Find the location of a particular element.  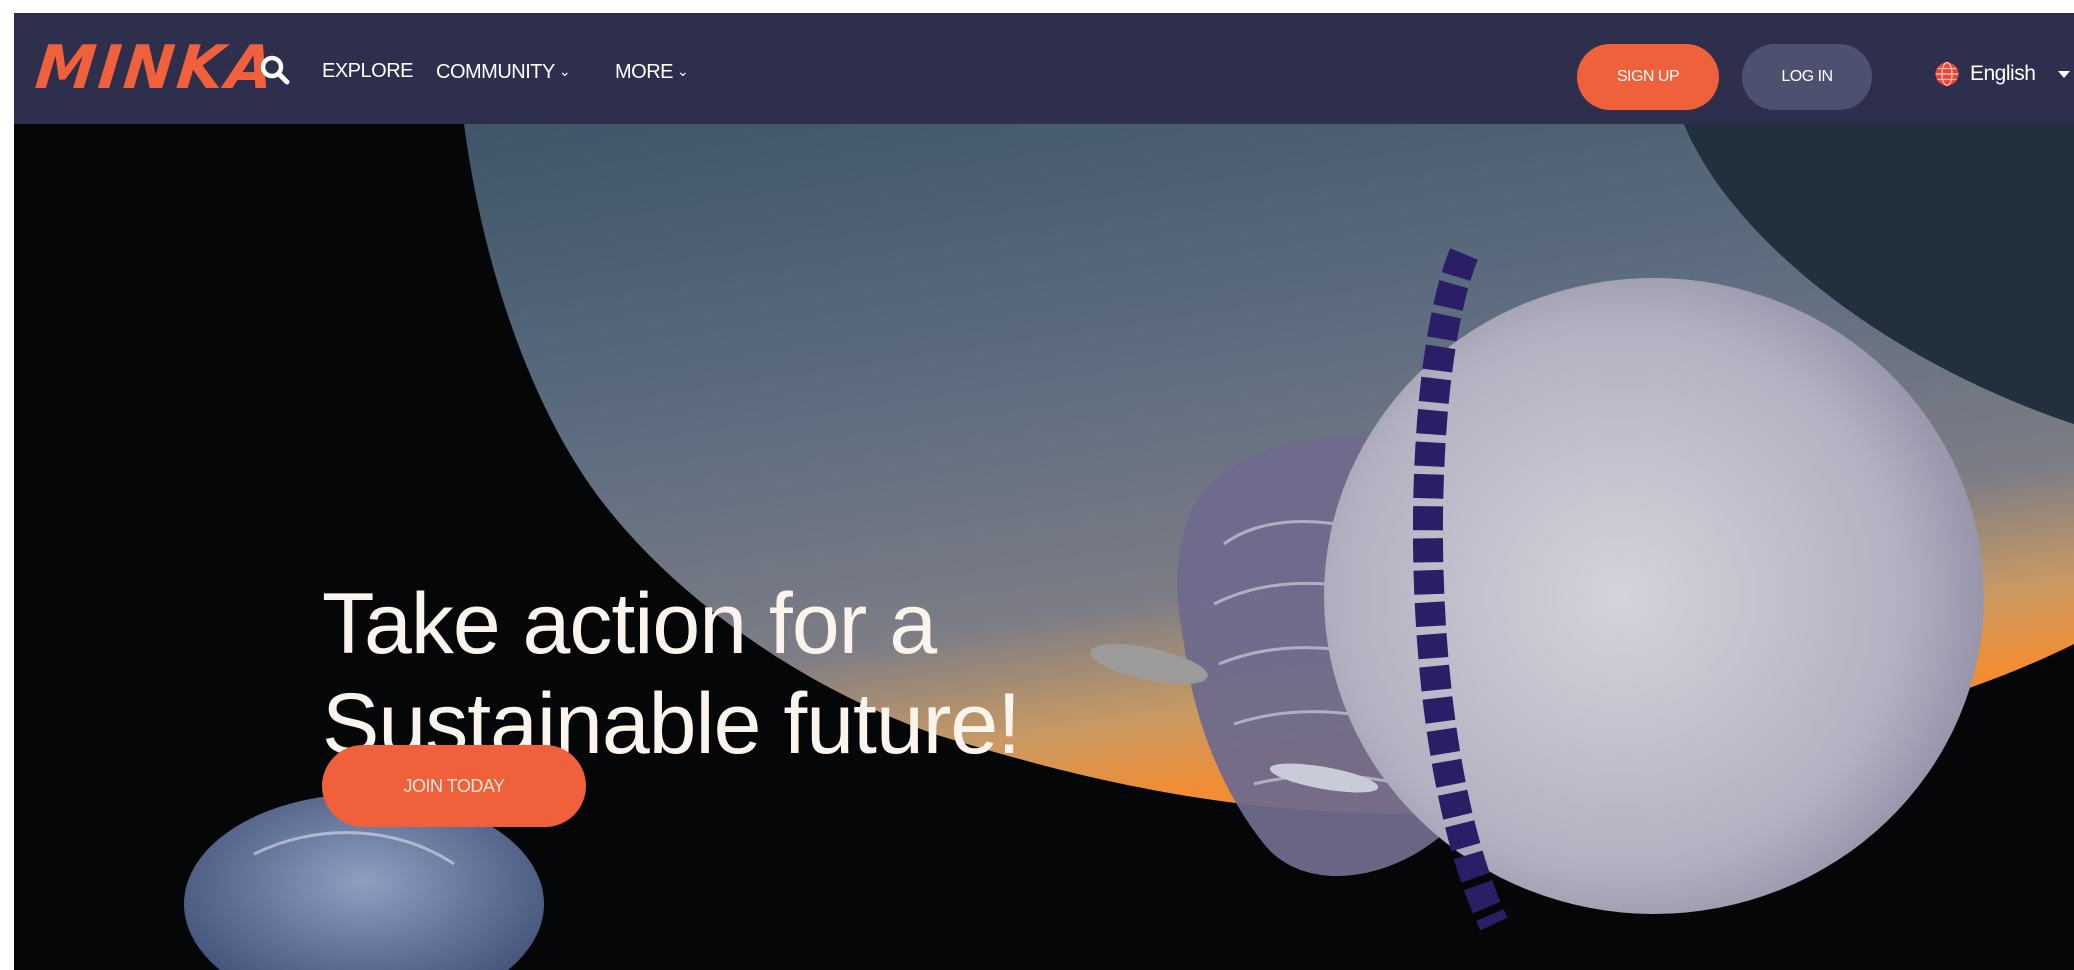

sign-up-button: SIGN UP is located at coordinates (1648, 77).